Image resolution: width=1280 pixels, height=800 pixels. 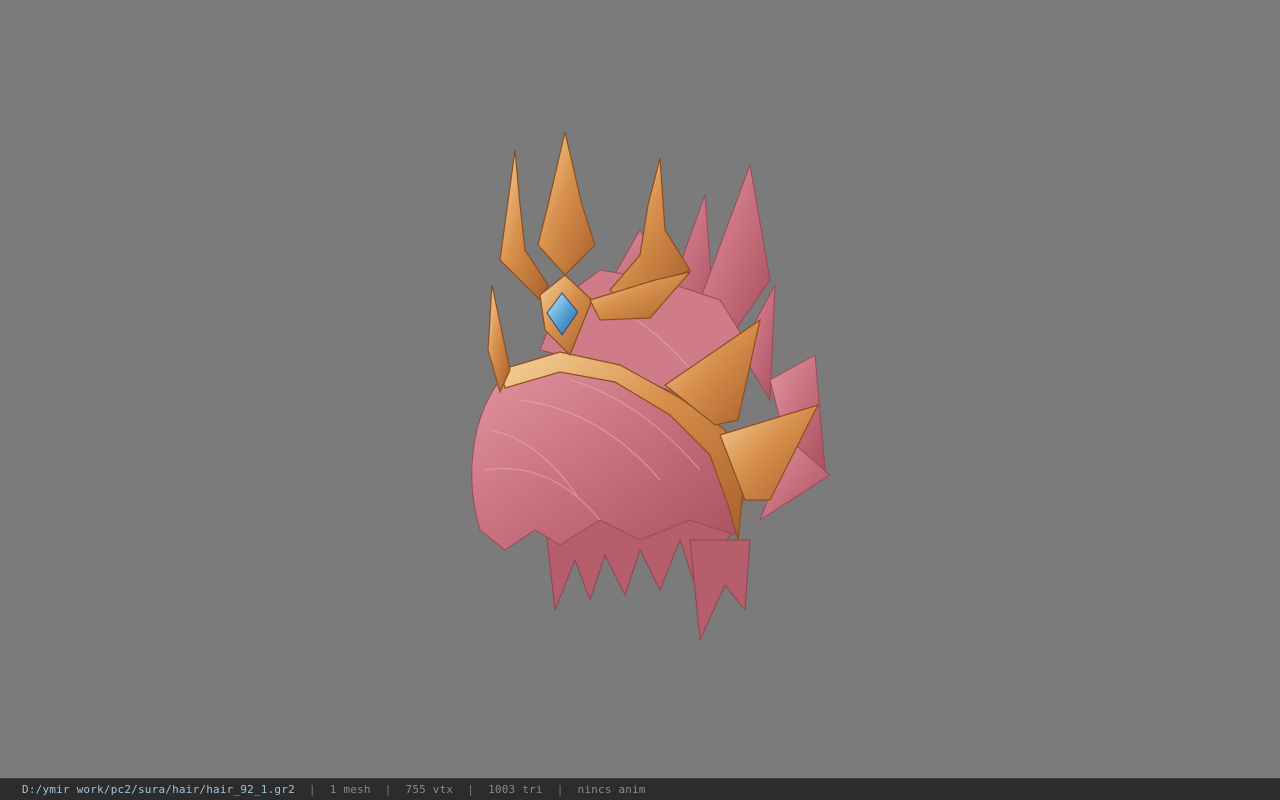 What do you see at coordinates (429, 789) in the screenshot?
I see `vertex-count-text: 755 vtx` at bounding box center [429, 789].